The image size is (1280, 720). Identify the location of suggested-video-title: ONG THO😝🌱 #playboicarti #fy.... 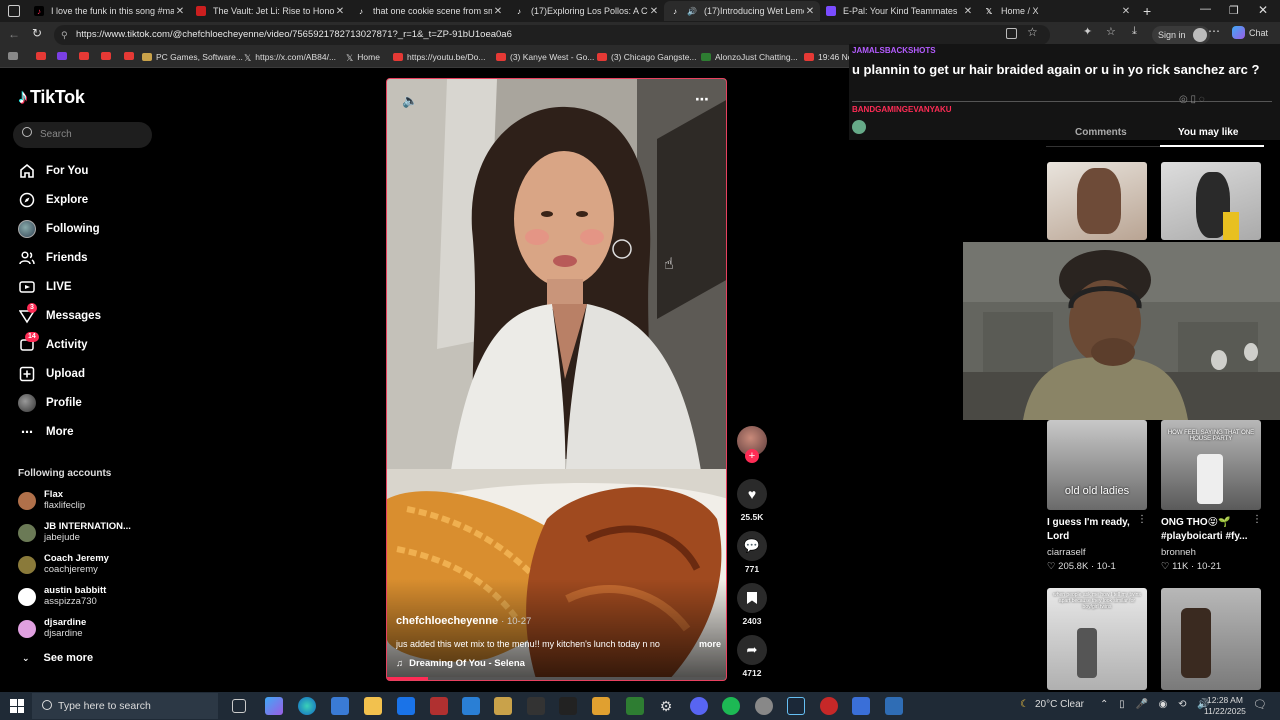
(1208, 530).